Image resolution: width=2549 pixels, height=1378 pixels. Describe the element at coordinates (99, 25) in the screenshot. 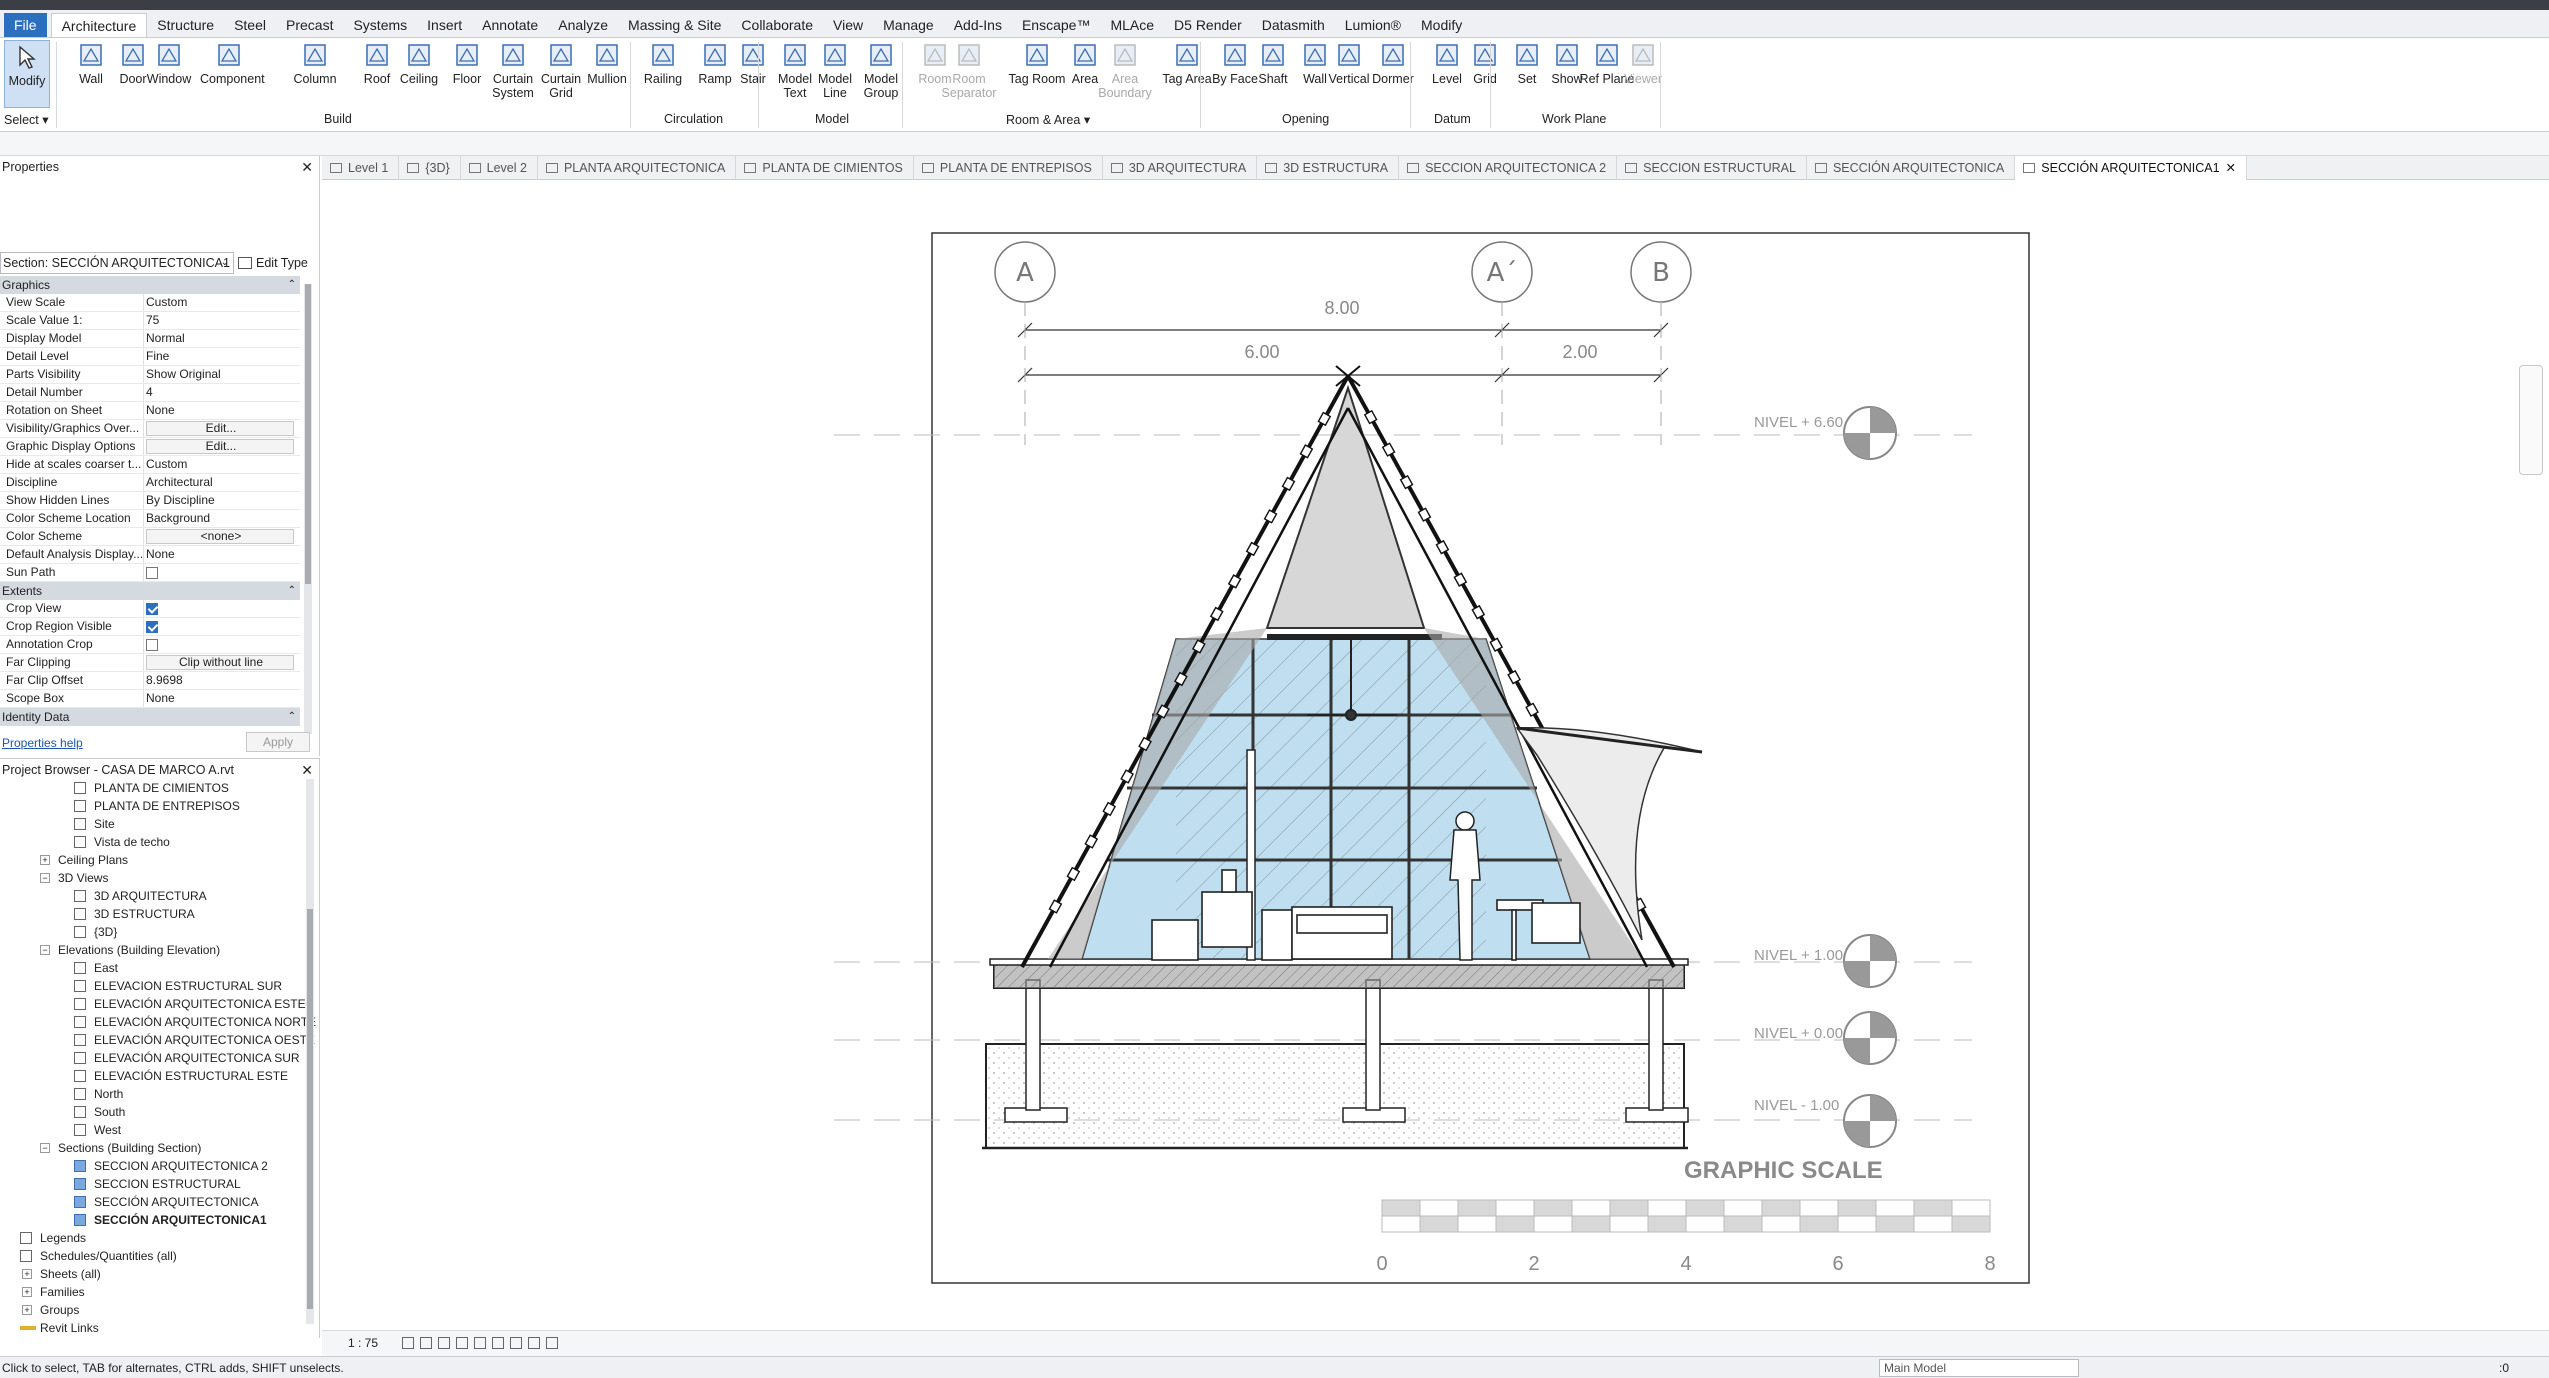

I see `ribbon-tab-architecture: Architecture` at that location.